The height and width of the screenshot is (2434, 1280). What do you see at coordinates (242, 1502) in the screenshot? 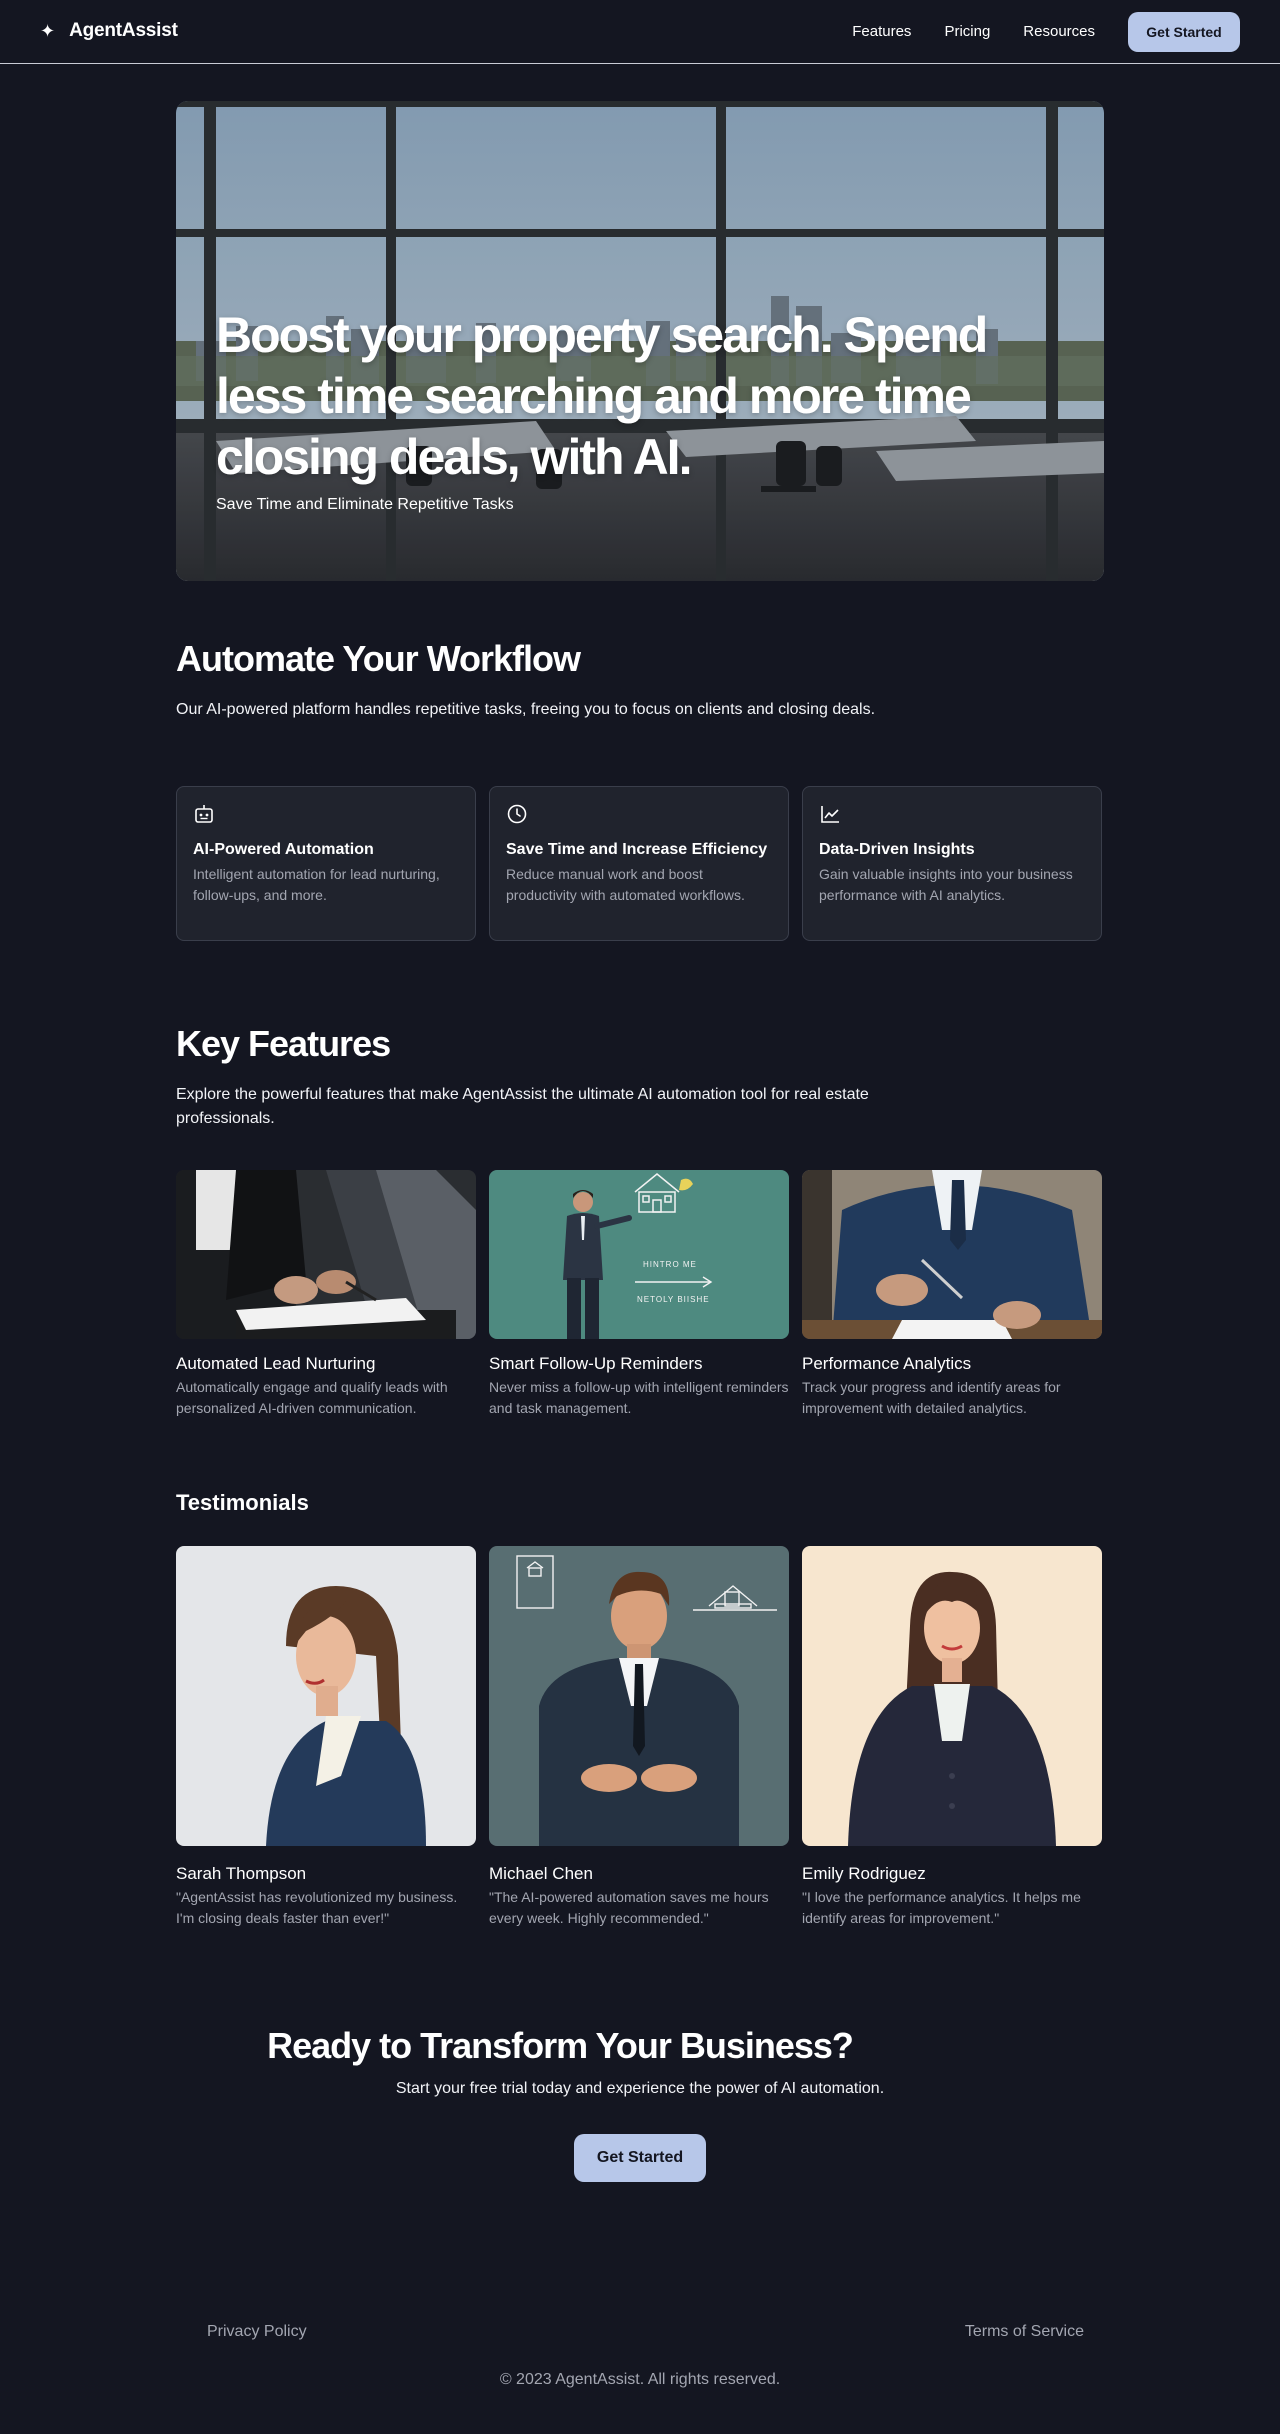
I see `testimonials-title: Testimonials` at bounding box center [242, 1502].